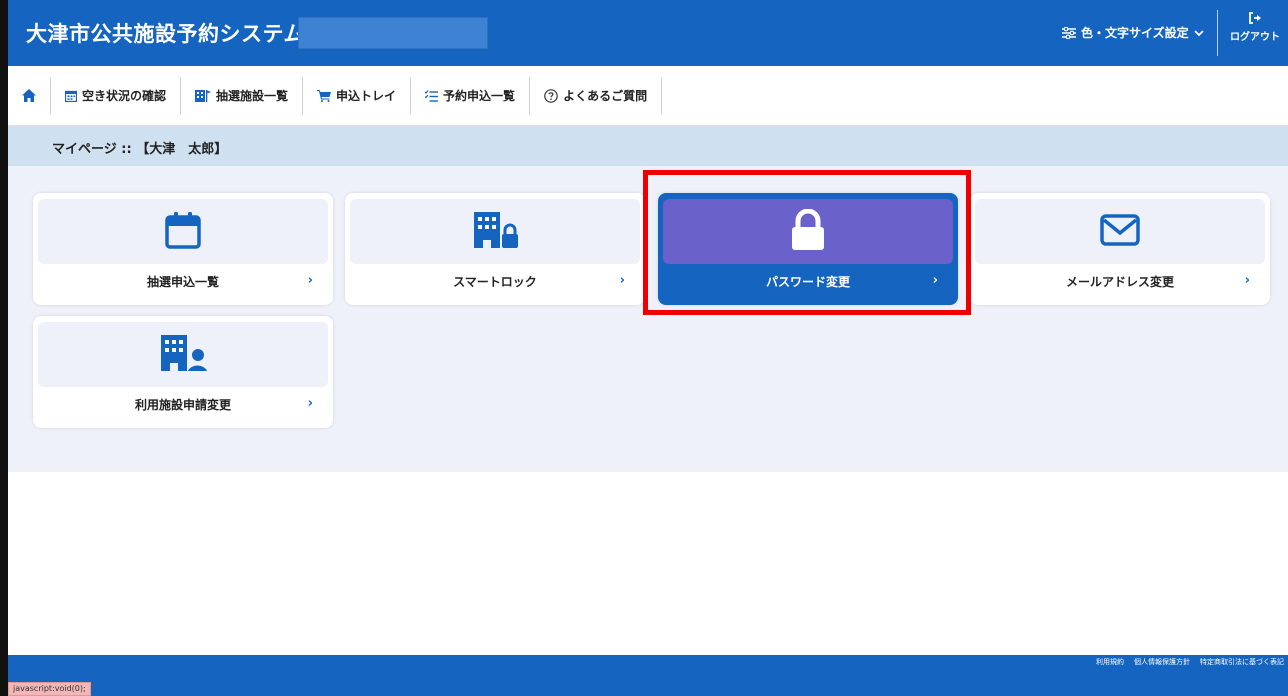  What do you see at coordinates (140, 149) in the screenshot?
I see `page-title: マイページ :: 【大津 太郎】` at bounding box center [140, 149].